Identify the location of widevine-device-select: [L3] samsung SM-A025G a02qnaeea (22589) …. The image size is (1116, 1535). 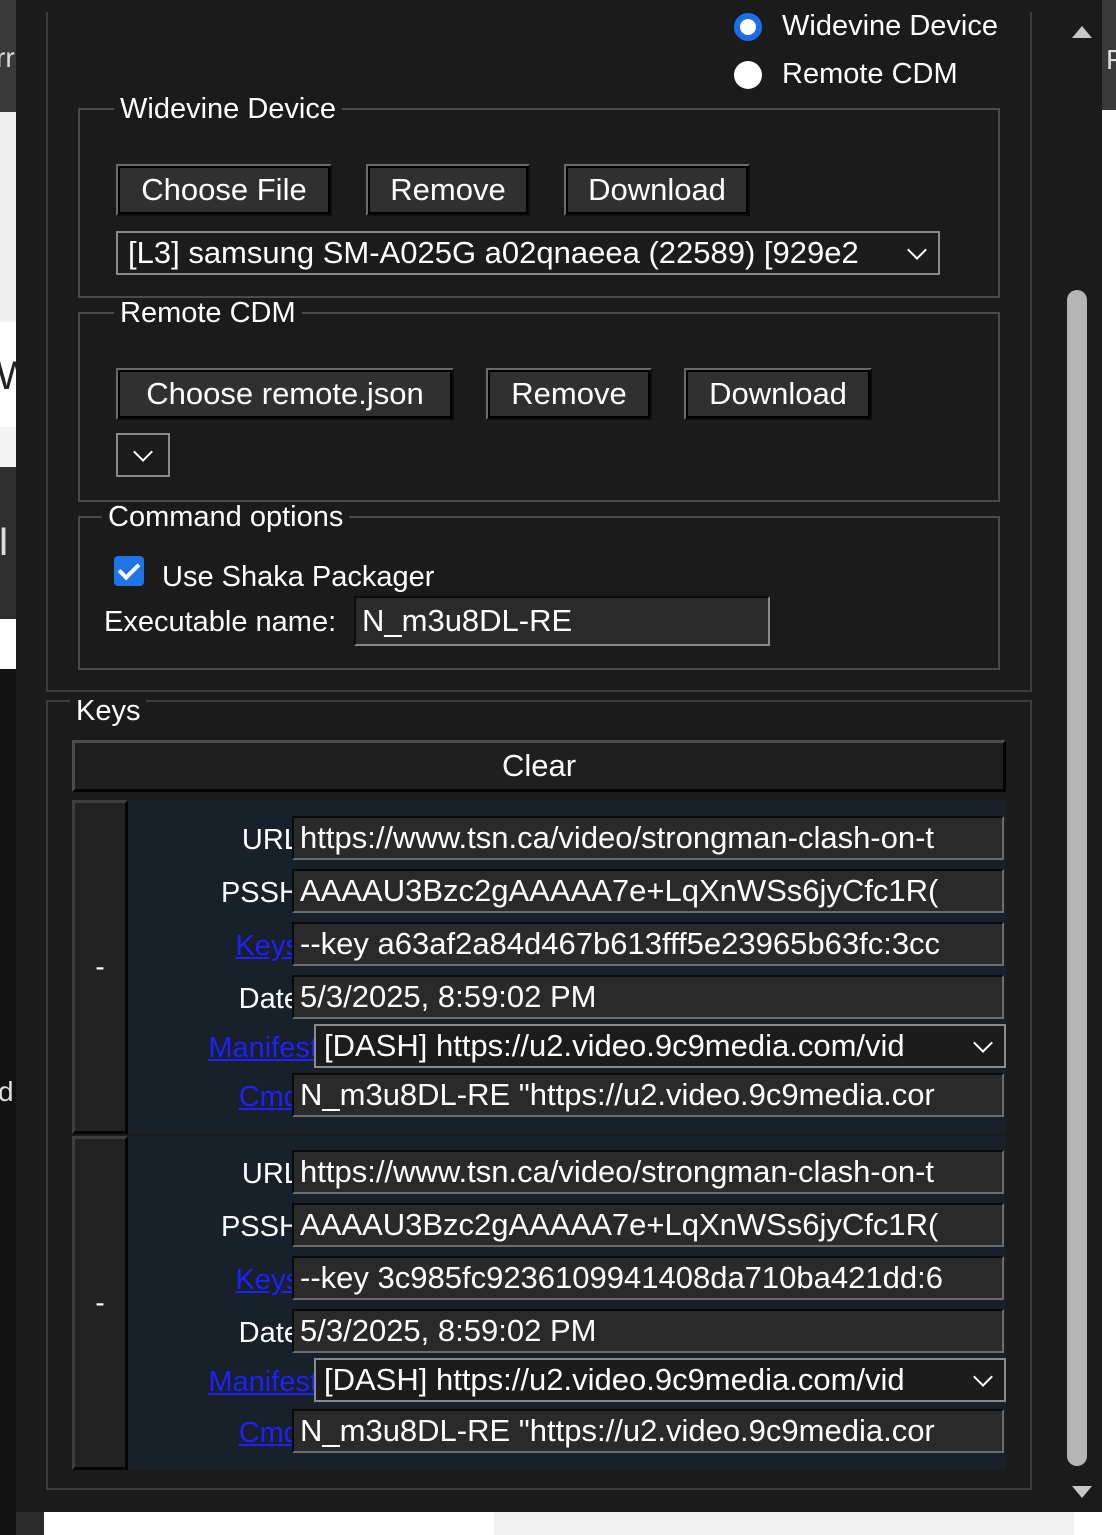
(528, 253).